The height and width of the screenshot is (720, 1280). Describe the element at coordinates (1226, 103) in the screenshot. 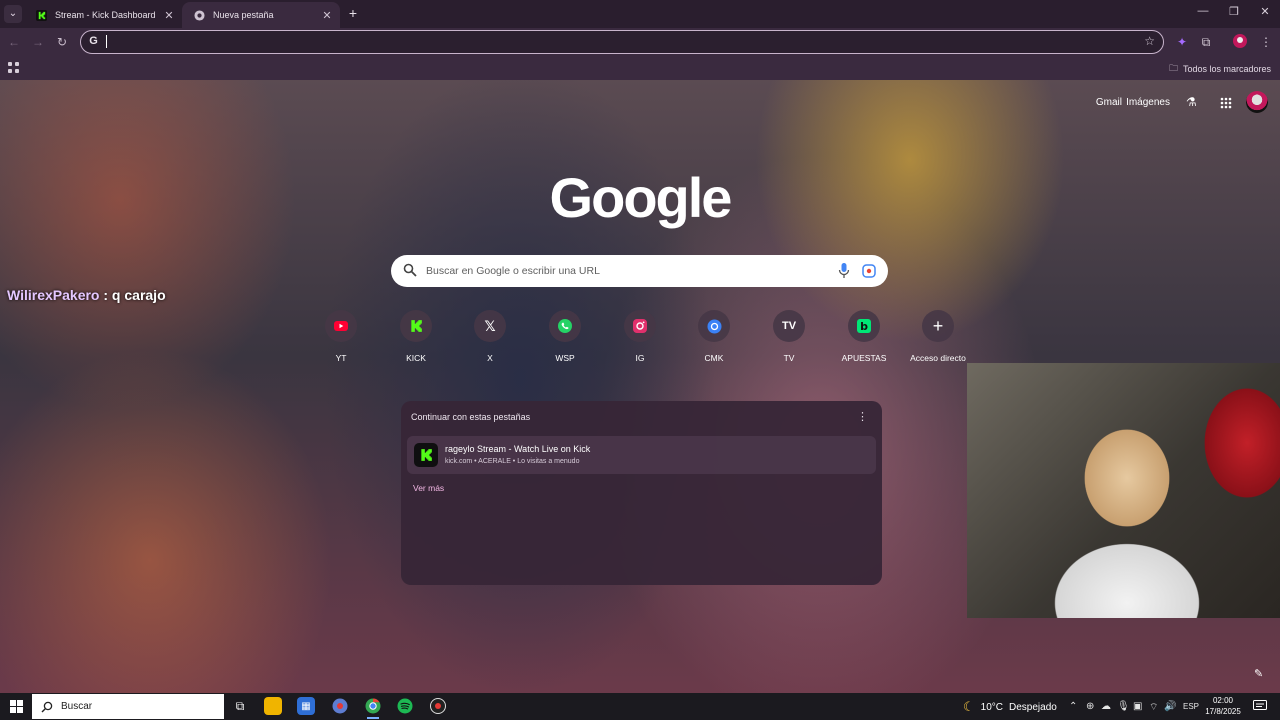

I see `google-apps-icon` at that location.